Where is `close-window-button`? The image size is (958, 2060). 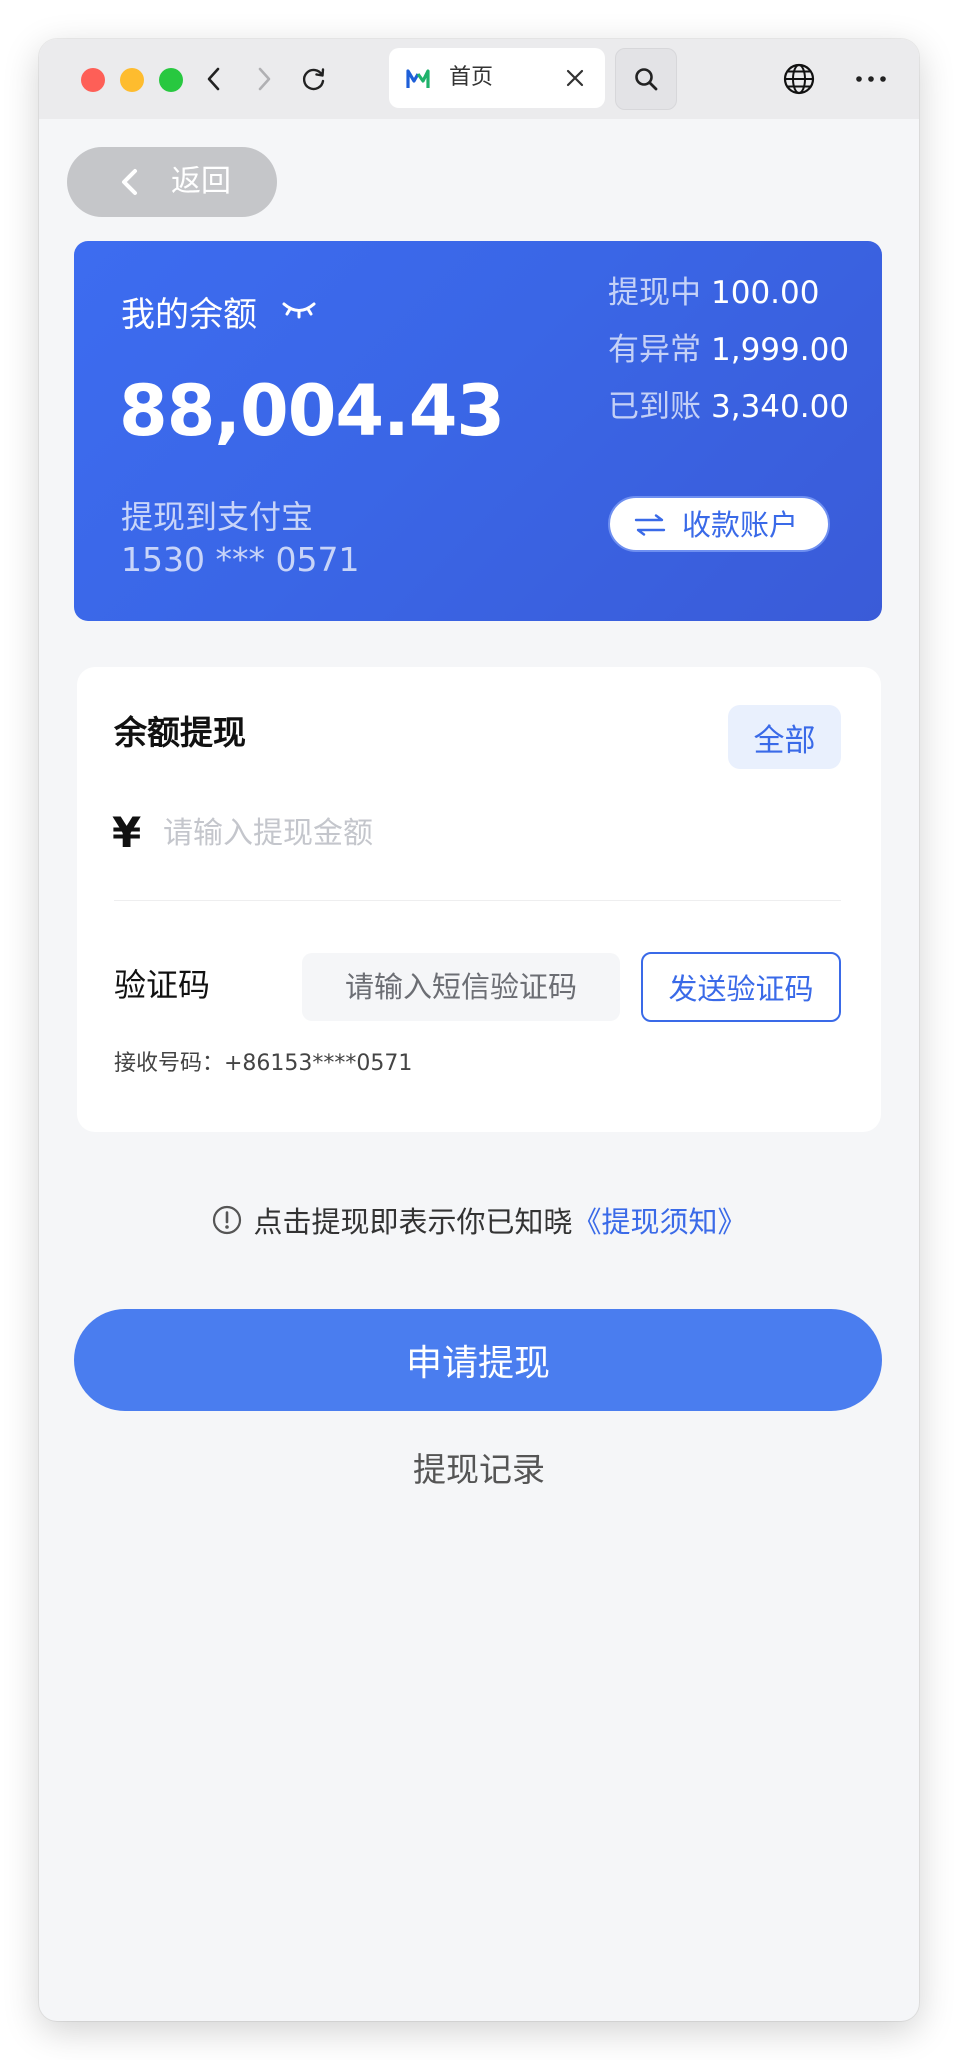
close-window-button is located at coordinates (93, 80).